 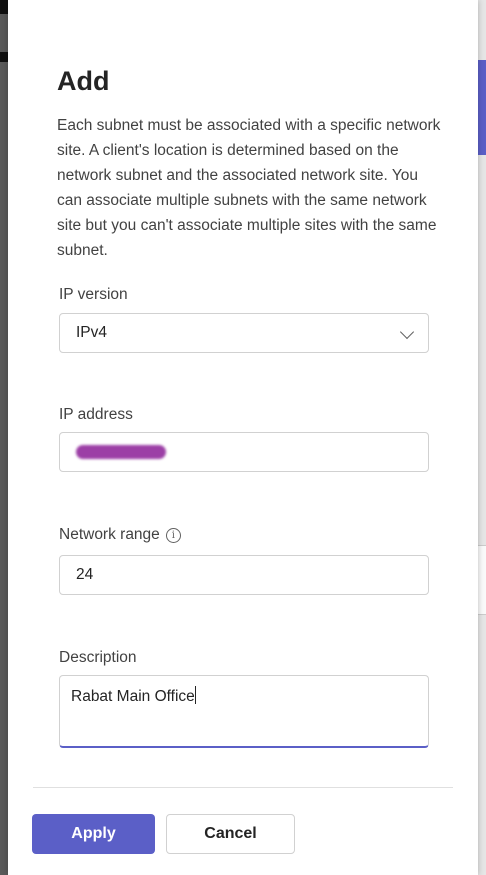 I want to click on text-caret, so click(x=195, y=695).